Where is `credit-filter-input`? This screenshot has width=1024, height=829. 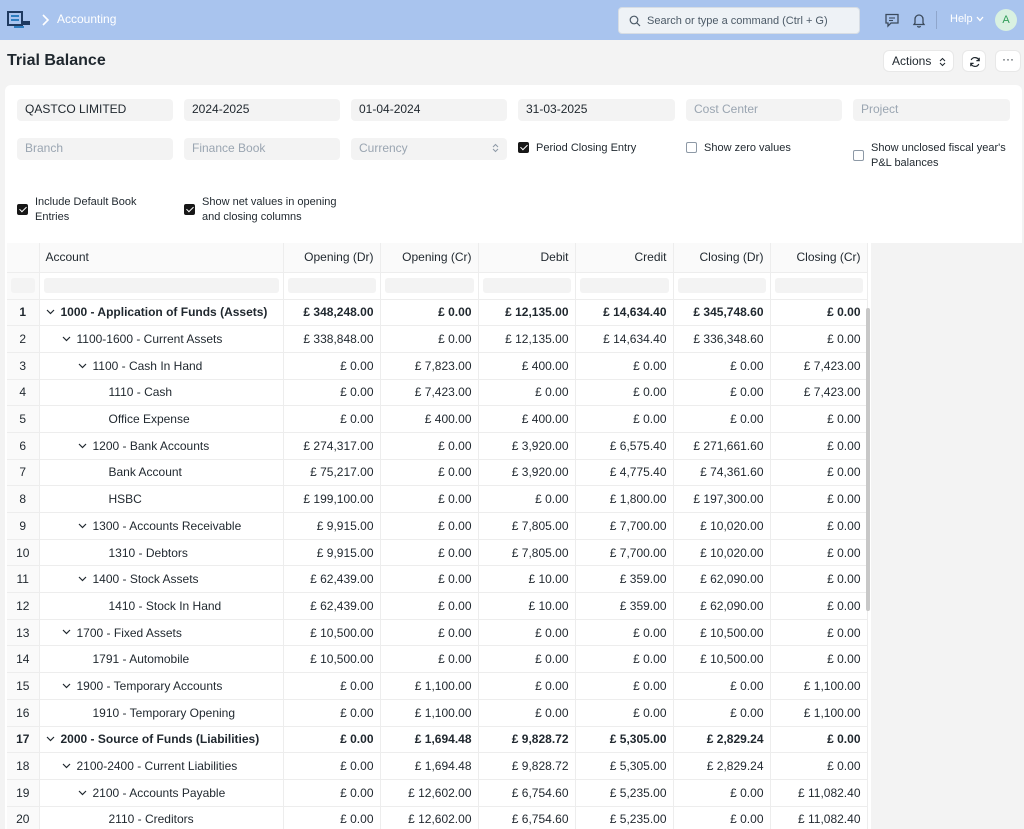
credit-filter-input is located at coordinates (624, 285).